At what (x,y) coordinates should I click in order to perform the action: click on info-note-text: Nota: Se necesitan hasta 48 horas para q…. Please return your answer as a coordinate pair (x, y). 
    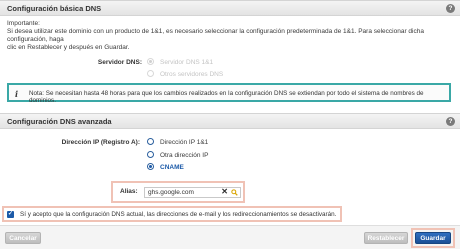
    Looking at the image, I should click on (226, 97).